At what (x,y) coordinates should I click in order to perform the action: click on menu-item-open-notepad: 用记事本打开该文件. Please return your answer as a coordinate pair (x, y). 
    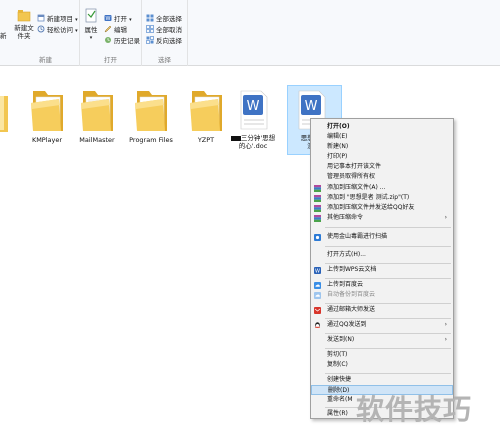
    Looking at the image, I should click on (382, 167).